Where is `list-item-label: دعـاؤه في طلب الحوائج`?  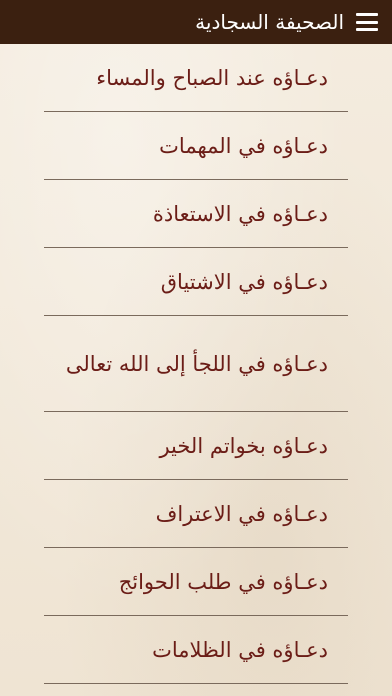 list-item-label: دعـاؤه في طلب الحوائج is located at coordinates (223, 582).